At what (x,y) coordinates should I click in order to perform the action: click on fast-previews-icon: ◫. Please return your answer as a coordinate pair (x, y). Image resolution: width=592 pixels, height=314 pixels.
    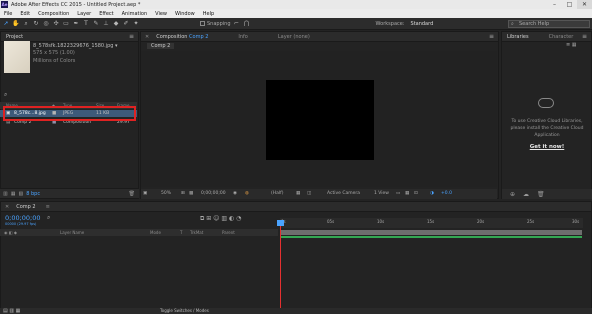
    Looking at the image, I should click on (309, 193).